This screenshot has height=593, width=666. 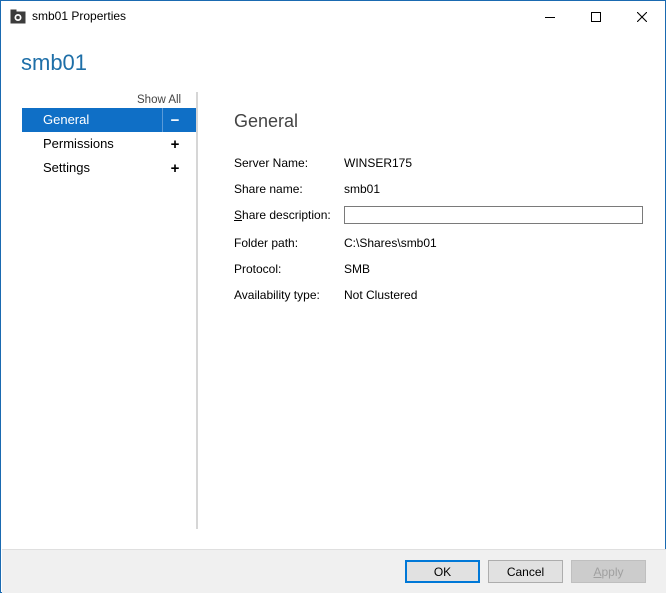 I want to click on ok-button: OK, so click(x=442, y=571).